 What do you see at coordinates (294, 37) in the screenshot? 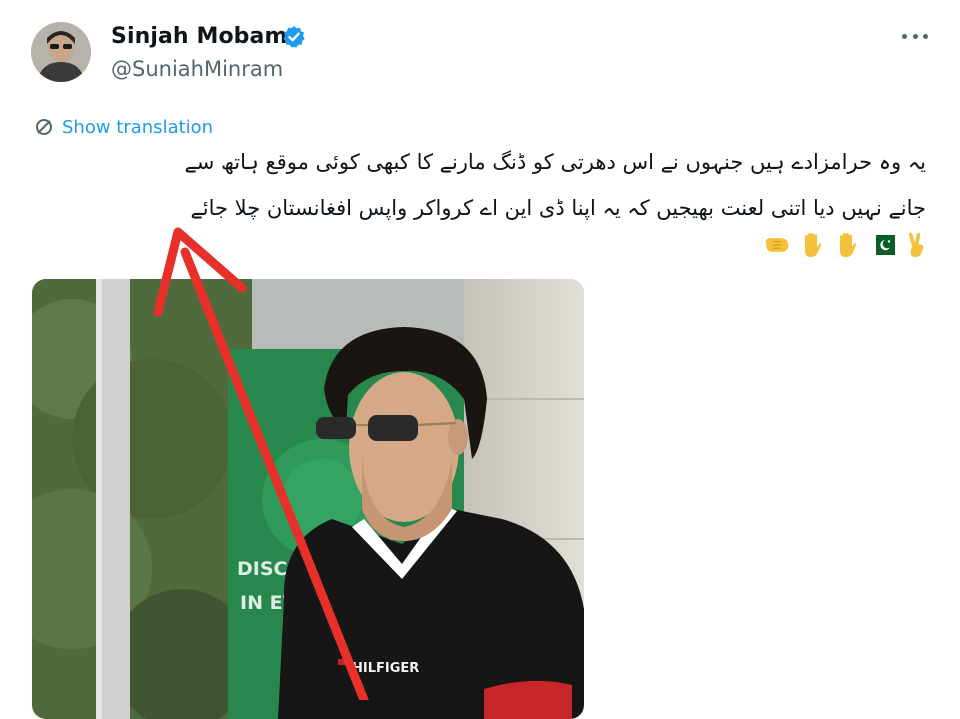
I see `verified-badge-icon` at bounding box center [294, 37].